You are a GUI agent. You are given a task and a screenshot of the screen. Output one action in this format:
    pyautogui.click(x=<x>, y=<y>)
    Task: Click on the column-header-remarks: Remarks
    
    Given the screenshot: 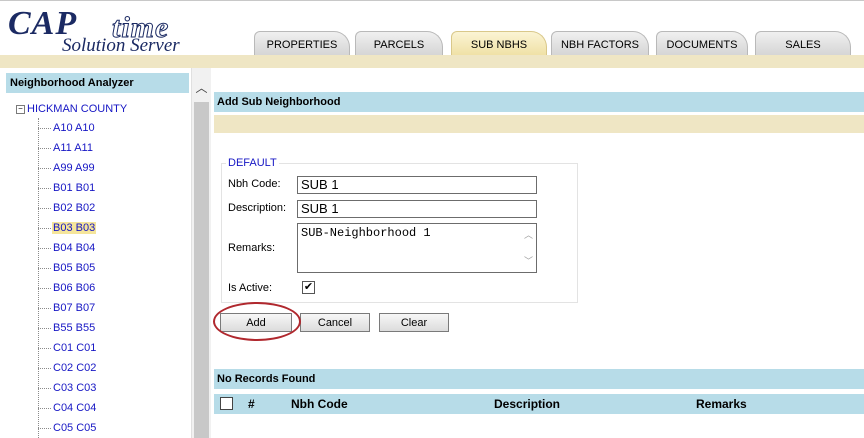 What is the action you would take?
    pyautogui.click(x=721, y=404)
    